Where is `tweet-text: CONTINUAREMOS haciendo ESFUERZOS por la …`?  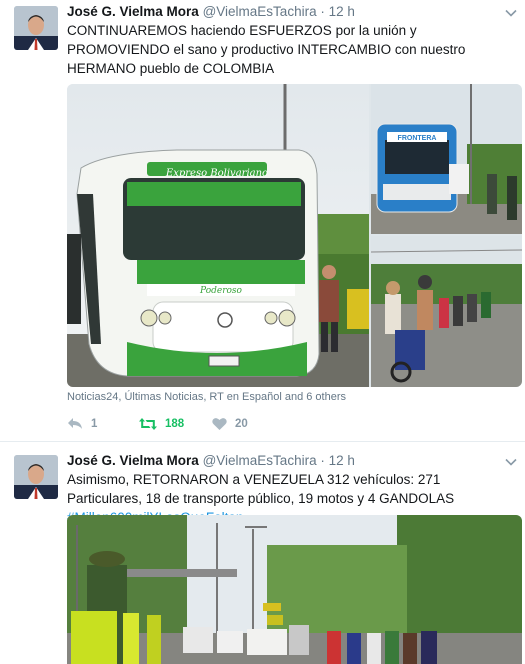 tweet-text: CONTINUAREMOS haciendo ESFUERZOS por la … is located at coordinates (266, 49).